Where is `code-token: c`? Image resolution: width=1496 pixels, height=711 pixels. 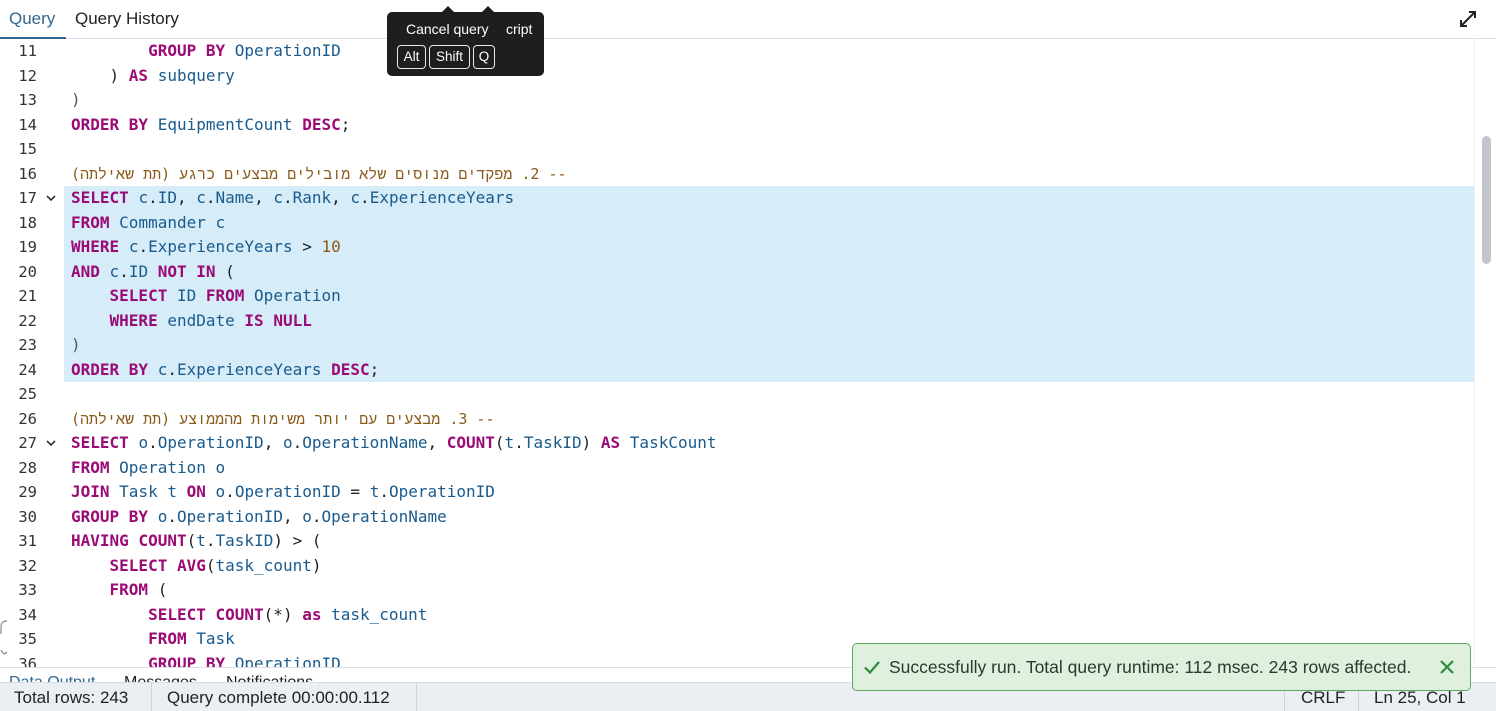
code-token: c is located at coordinates (355, 197).